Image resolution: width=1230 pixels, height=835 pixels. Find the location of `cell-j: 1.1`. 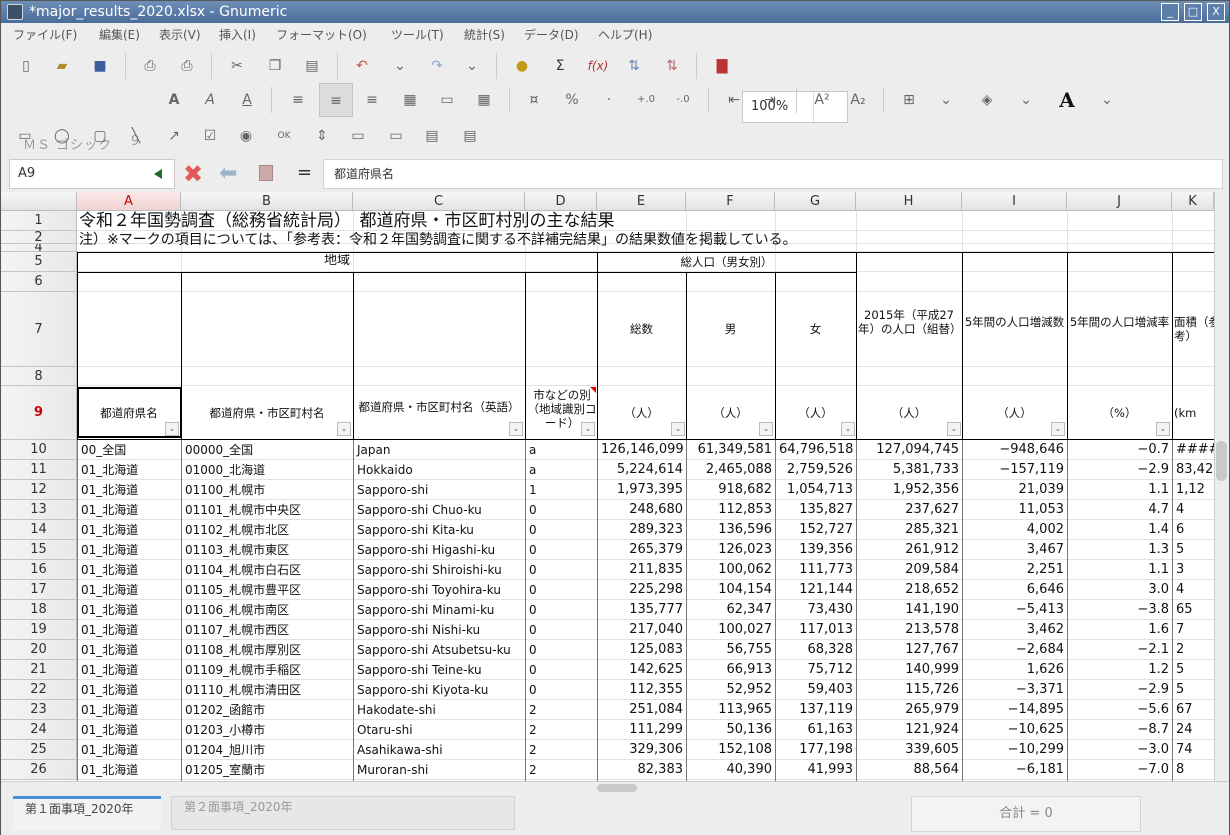

cell-j: 1.1 is located at coordinates (1120, 570).